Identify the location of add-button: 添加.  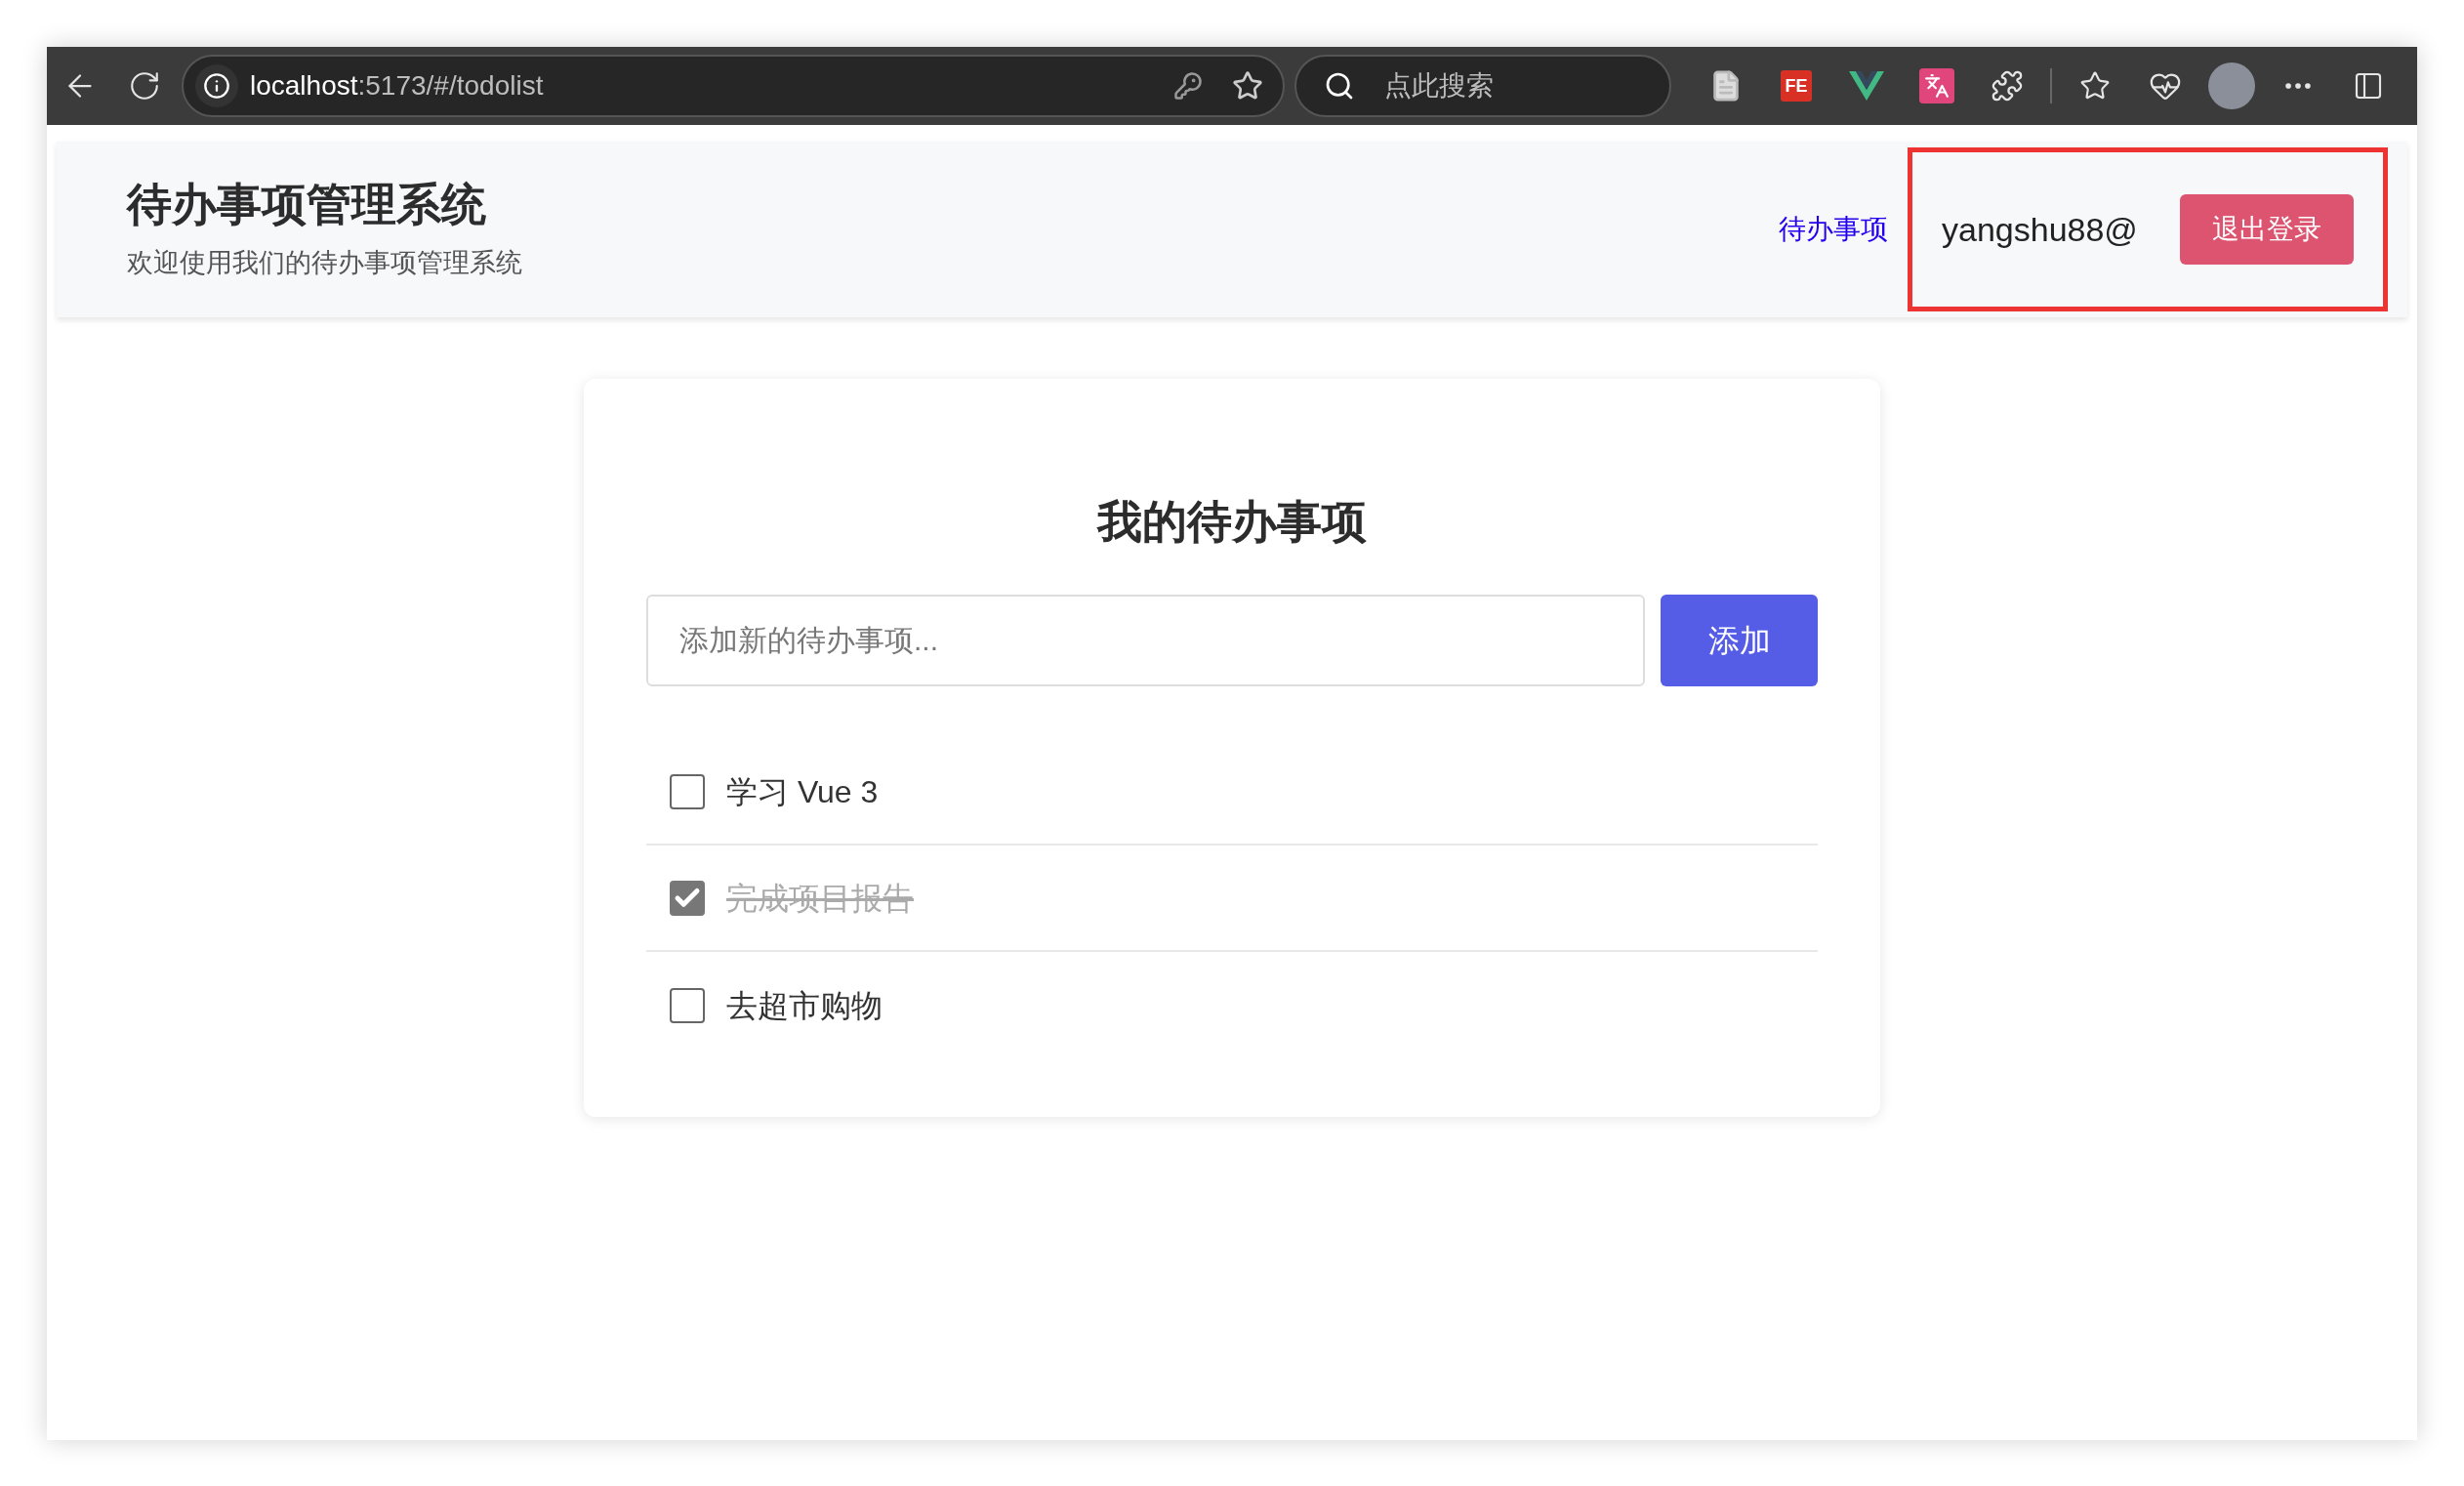
(1739, 640).